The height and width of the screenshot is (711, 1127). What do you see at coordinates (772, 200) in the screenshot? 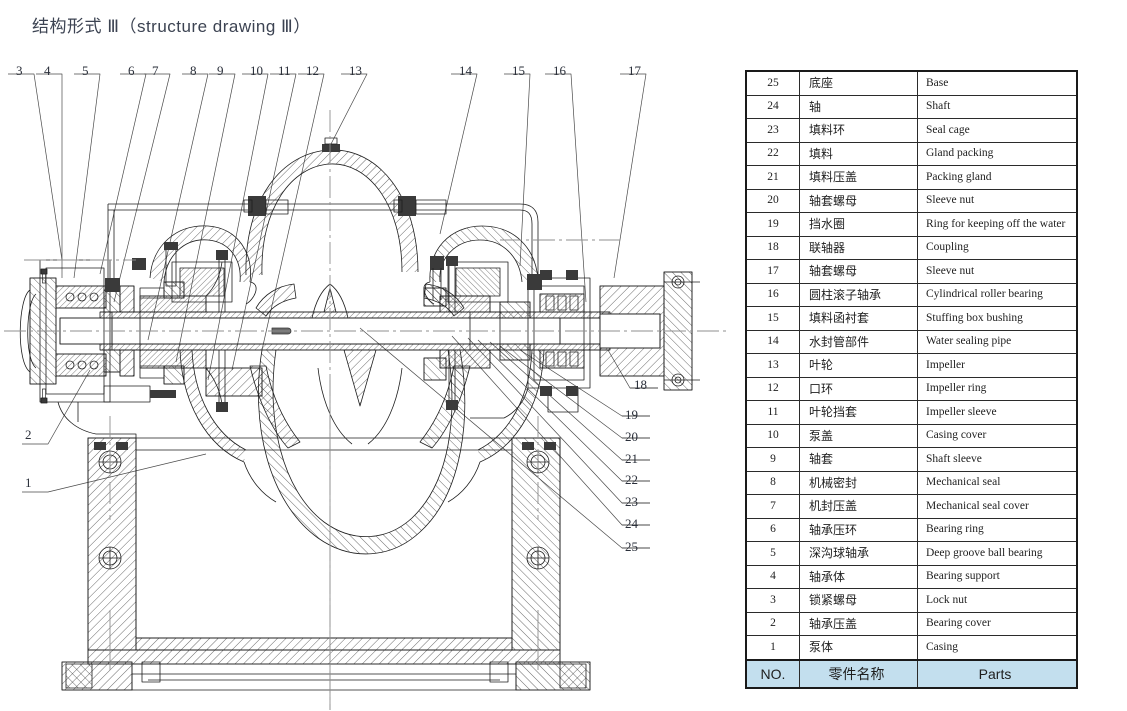
I see `part-number-cell: 20` at bounding box center [772, 200].